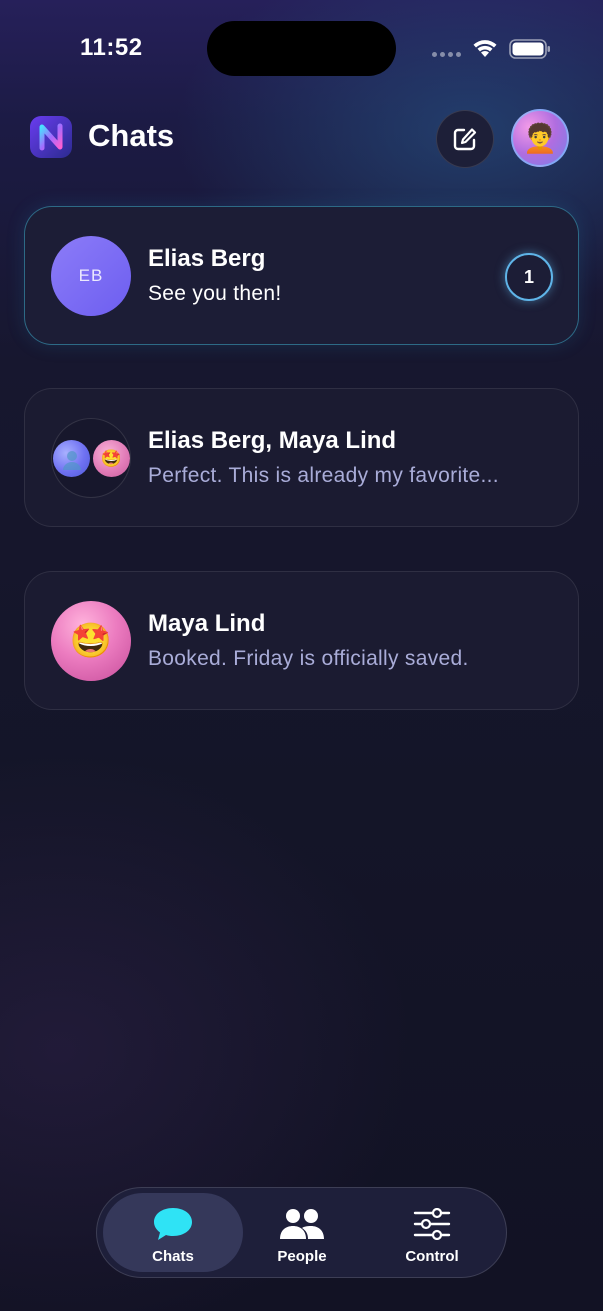  Describe the element at coordinates (131, 135) in the screenshot. I see `page-title: Chats` at that location.